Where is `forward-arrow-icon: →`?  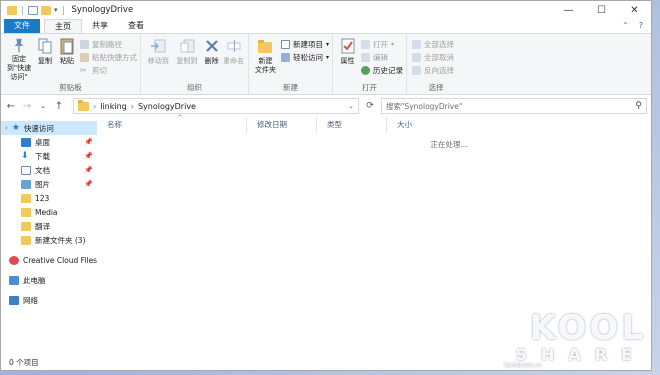
forward-arrow-icon: → is located at coordinates (27, 106).